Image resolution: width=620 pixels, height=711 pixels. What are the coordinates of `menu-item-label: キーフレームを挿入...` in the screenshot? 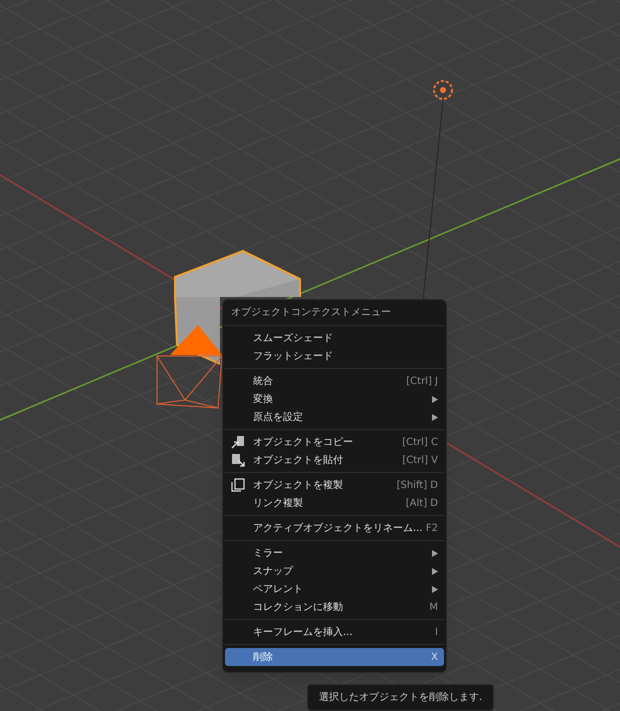 It's located at (303, 633).